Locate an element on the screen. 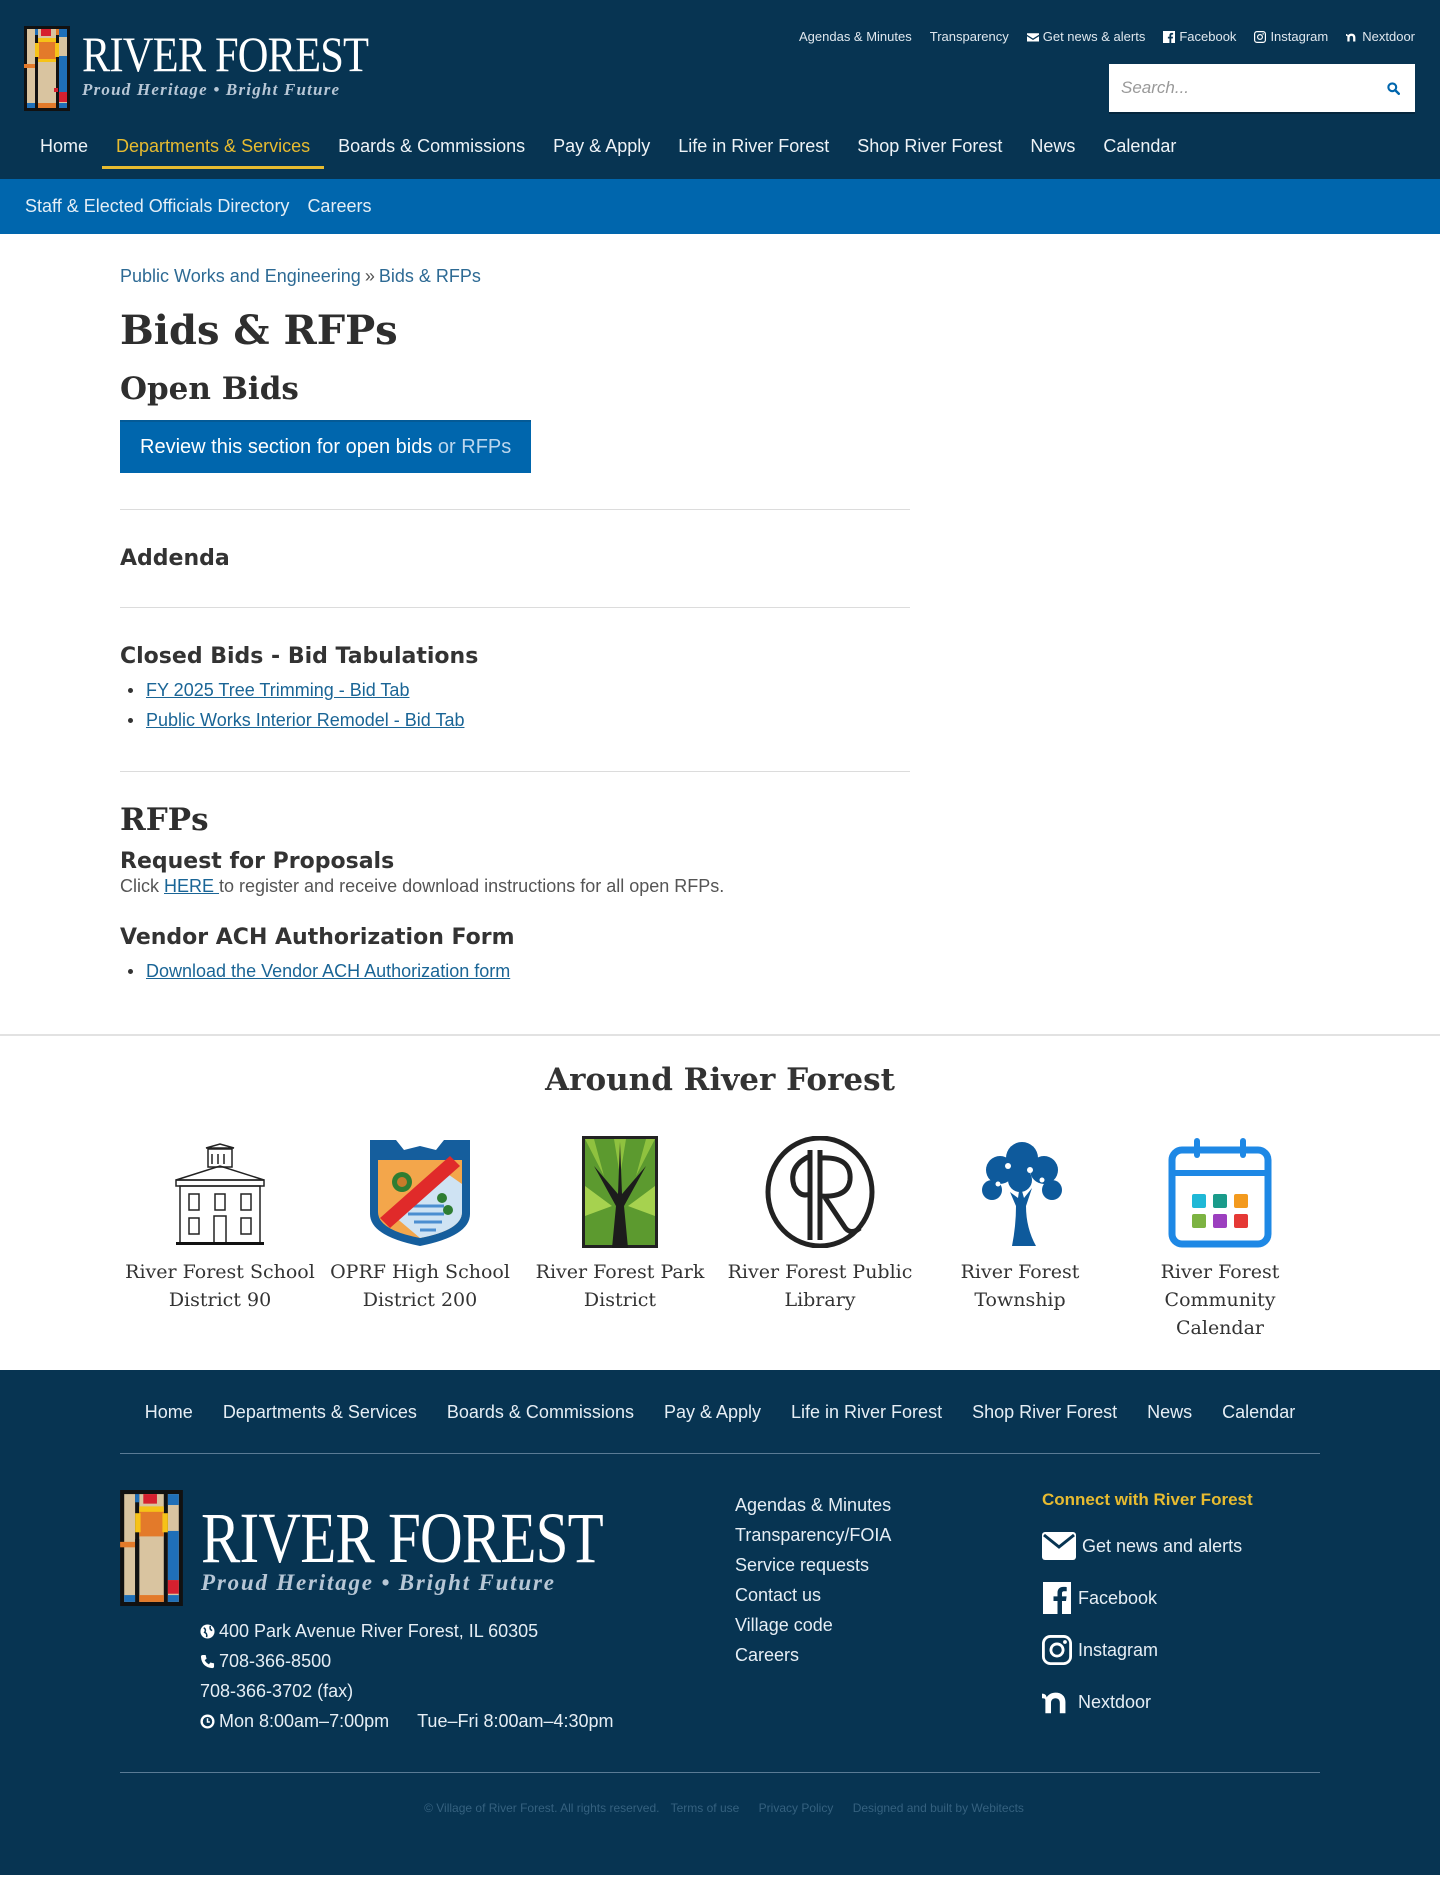 This screenshot has height=1901, width=1440. hours-tue-fri: Tue–Fri 8:00am–4:30pm is located at coordinates (515, 1721).